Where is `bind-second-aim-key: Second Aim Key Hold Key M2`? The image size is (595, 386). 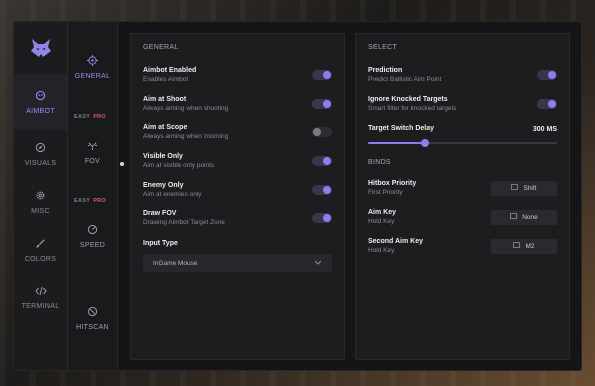
bind-second-aim-key: Second Aim Key Hold Key M2 is located at coordinates (462, 246).